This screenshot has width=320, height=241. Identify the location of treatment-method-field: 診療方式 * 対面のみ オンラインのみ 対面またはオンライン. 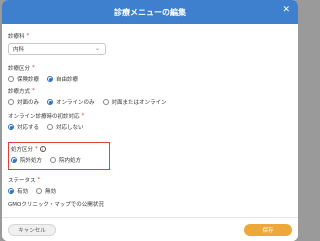
(91, 96).